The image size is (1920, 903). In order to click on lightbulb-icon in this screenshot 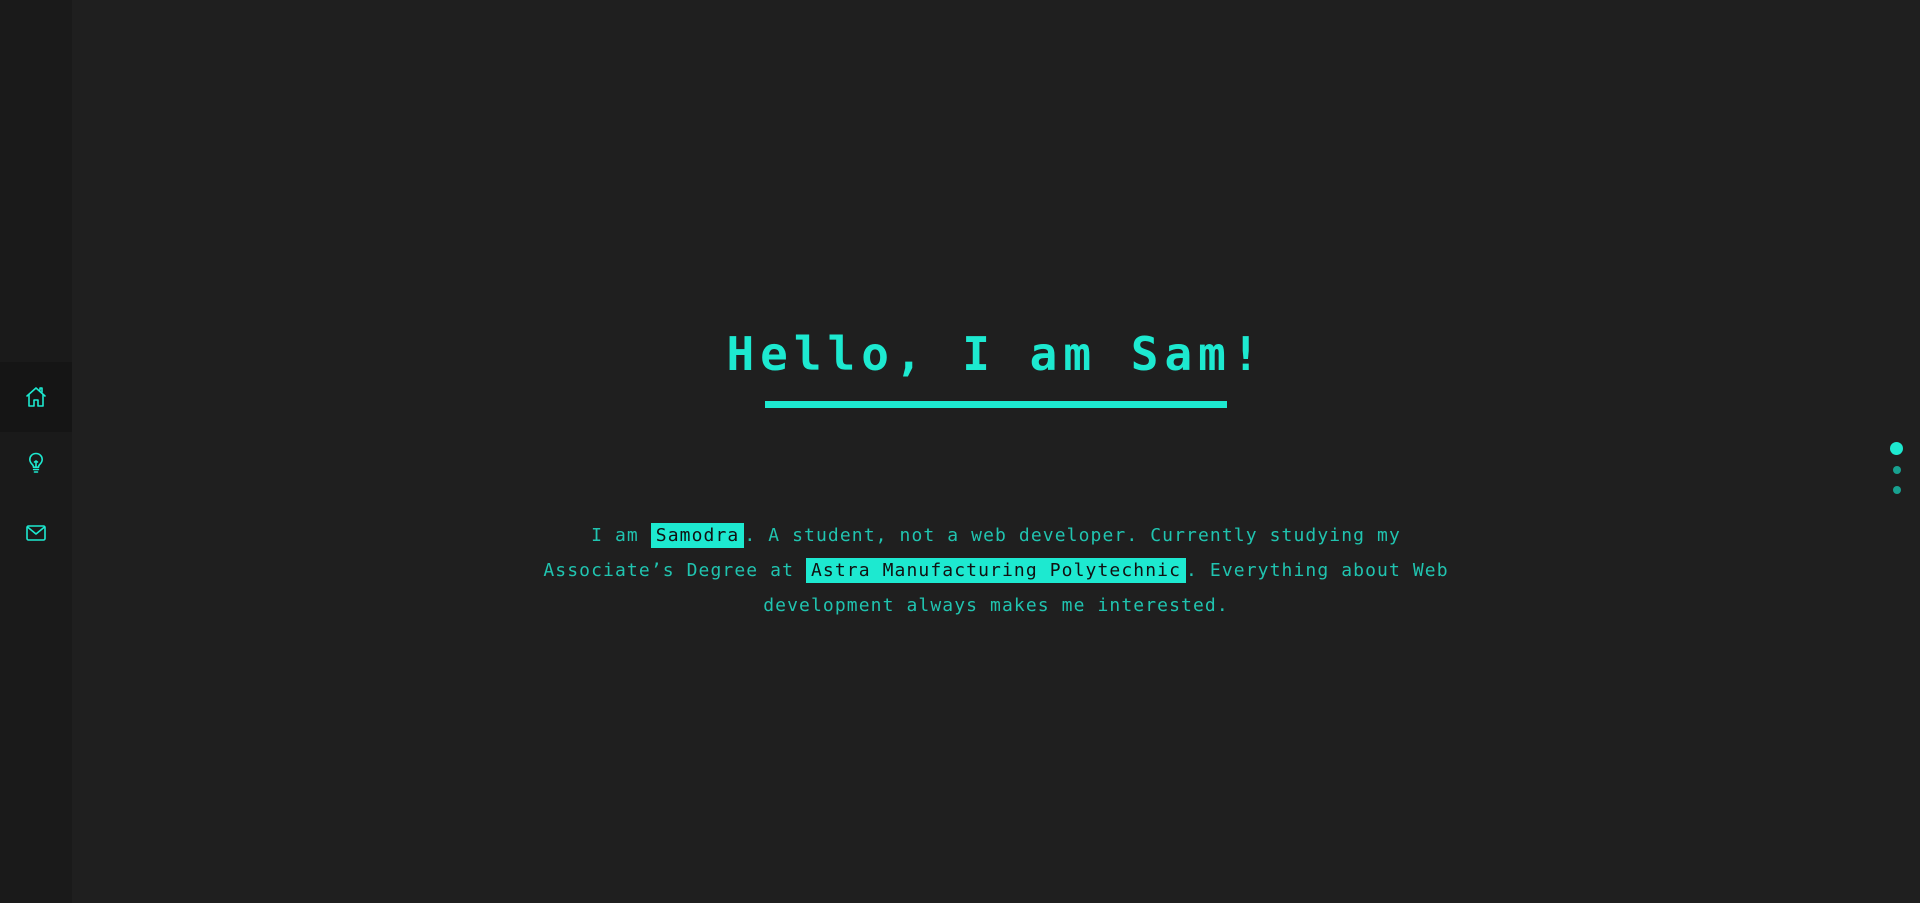, I will do `click(36, 462)`.